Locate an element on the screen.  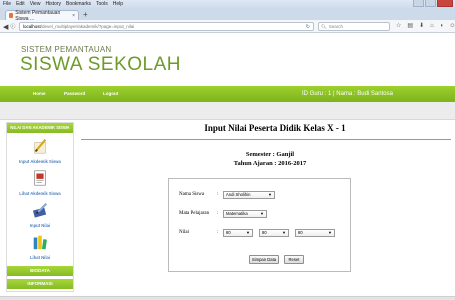
sidebar-item-label: Input Akdemik Siswa is located at coordinates (40, 161).